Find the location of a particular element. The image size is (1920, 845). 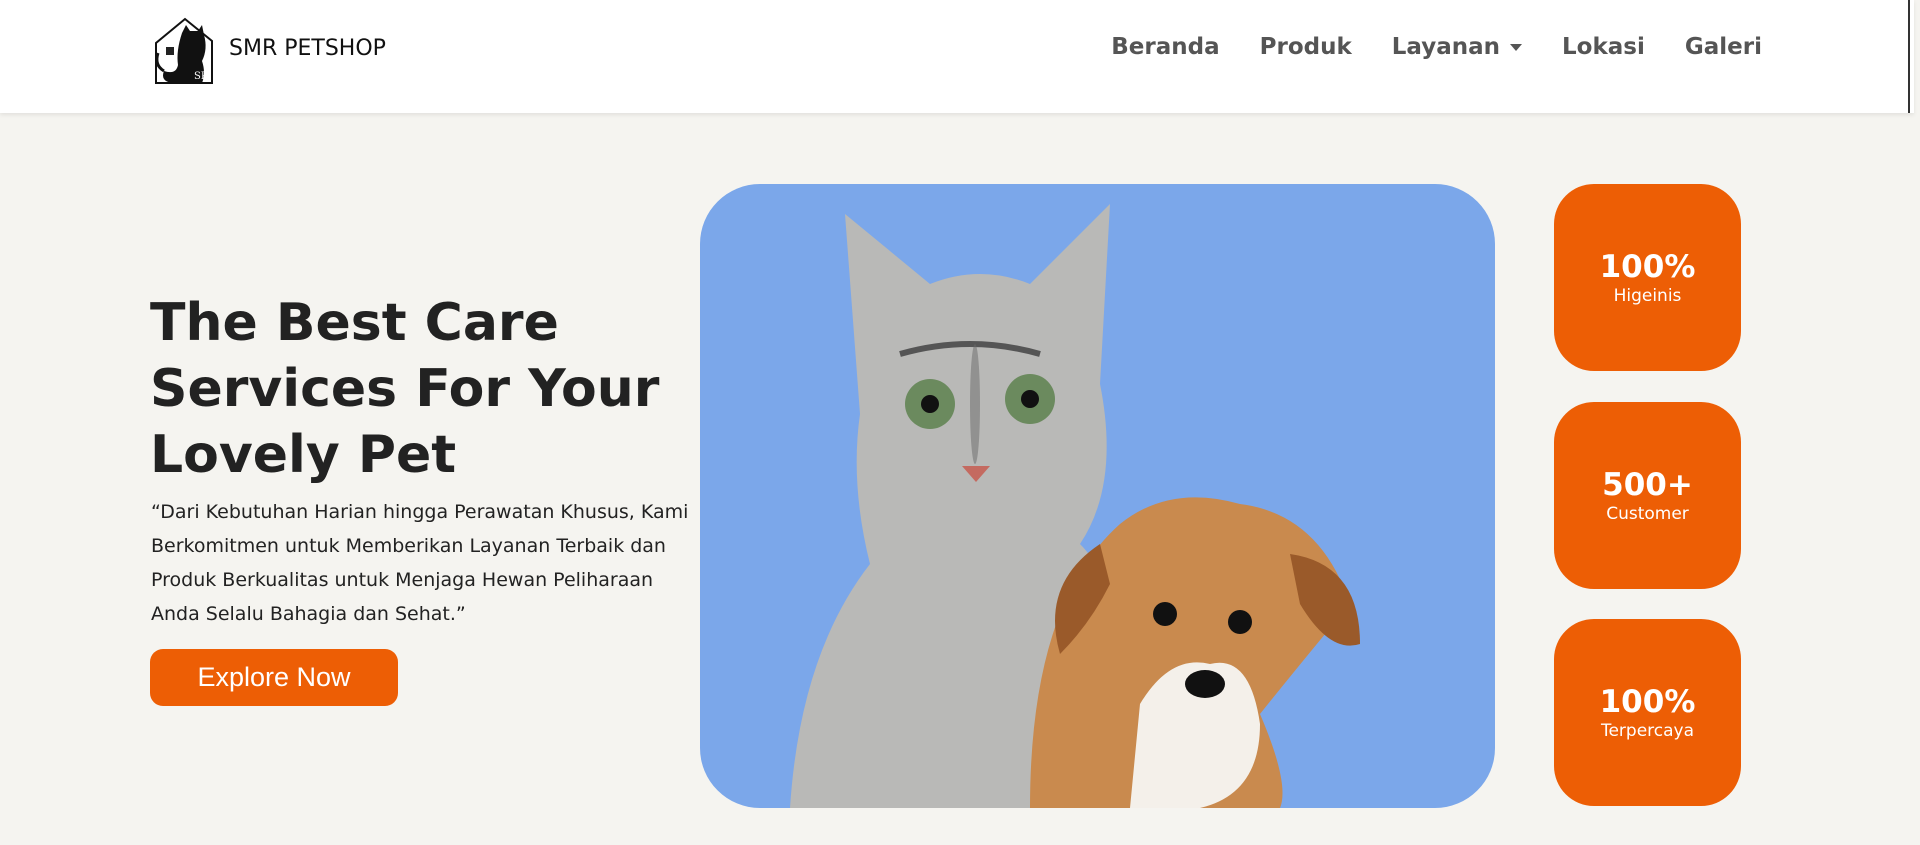

stat-value: 500+ is located at coordinates (1647, 484).